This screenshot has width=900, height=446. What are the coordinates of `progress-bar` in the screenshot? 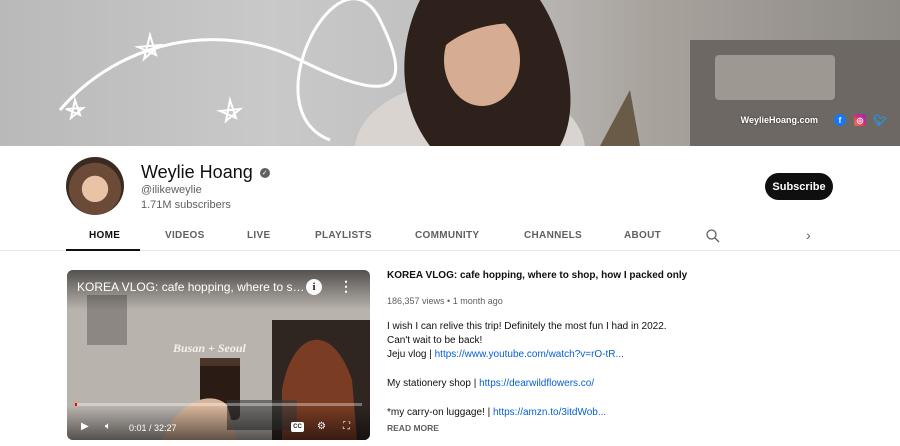 It's located at (218, 404).